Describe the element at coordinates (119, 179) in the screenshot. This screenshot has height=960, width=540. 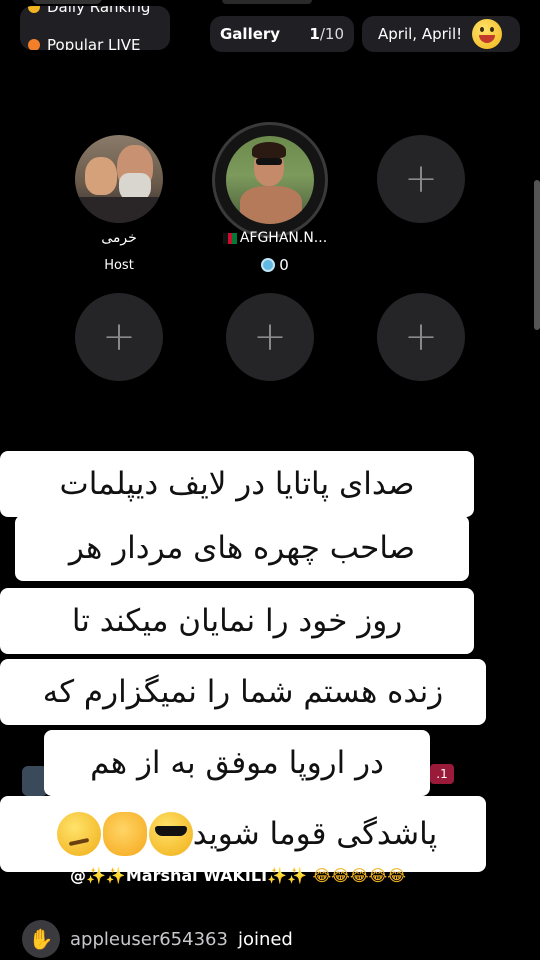
I see `host-avatar` at that location.